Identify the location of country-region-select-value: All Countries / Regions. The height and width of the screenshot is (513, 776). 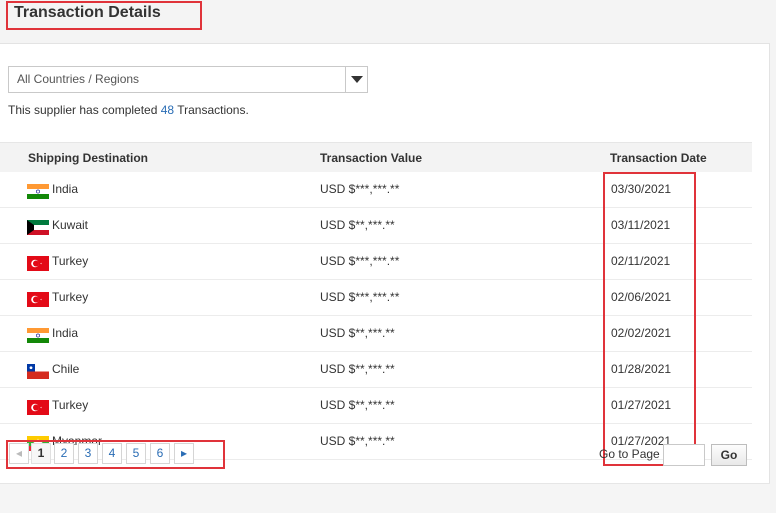
(78, 79).